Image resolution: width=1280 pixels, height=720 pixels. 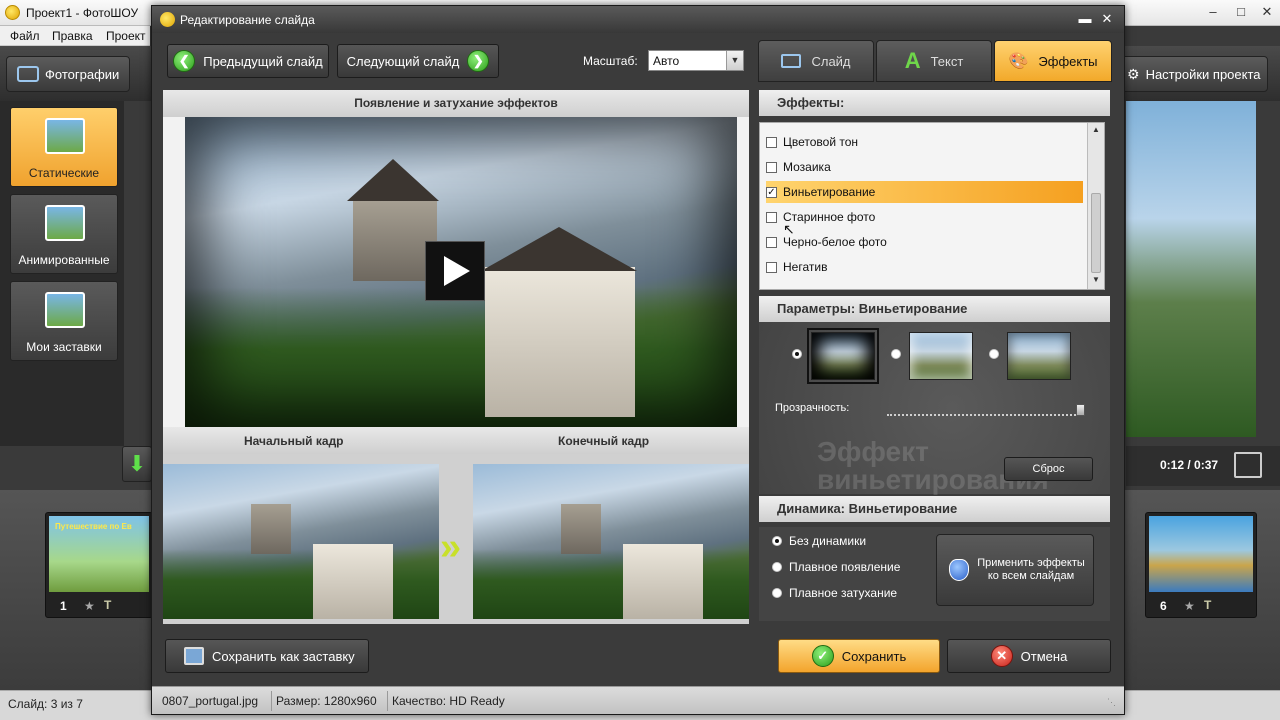 What do you see at coordinates (1203, 74) in the screenshot?
I see `project-settings-label: Настройки проекта` at bounding box center [1203, 74].